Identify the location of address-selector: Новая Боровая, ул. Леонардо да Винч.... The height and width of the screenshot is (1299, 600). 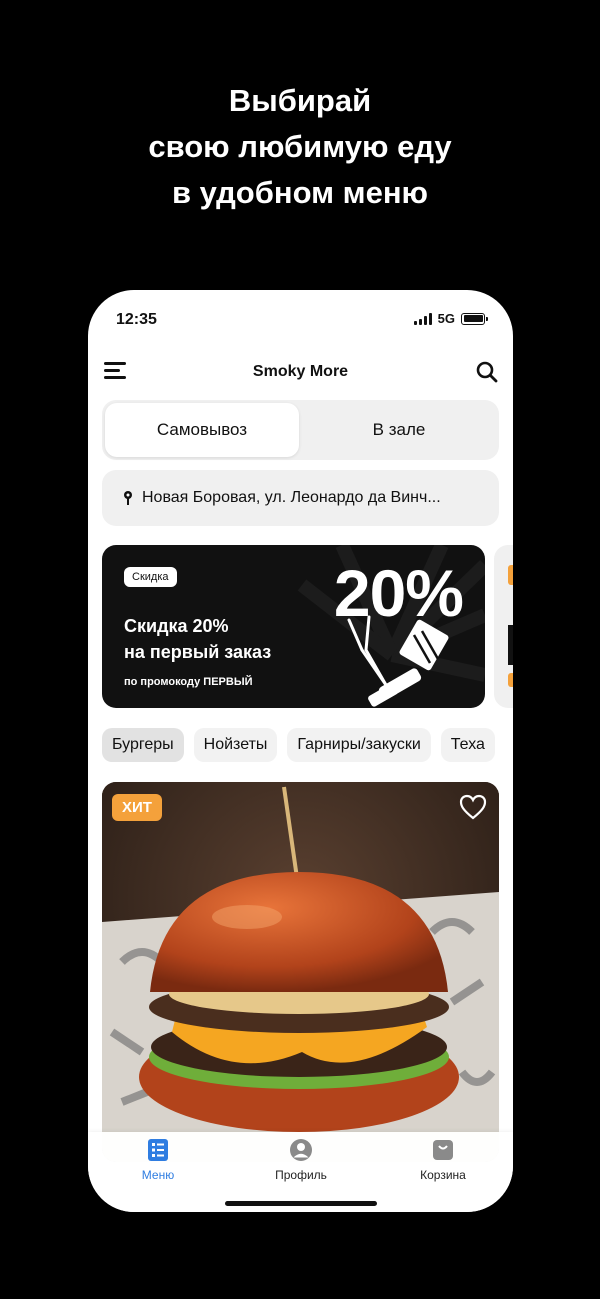
(300, 498).